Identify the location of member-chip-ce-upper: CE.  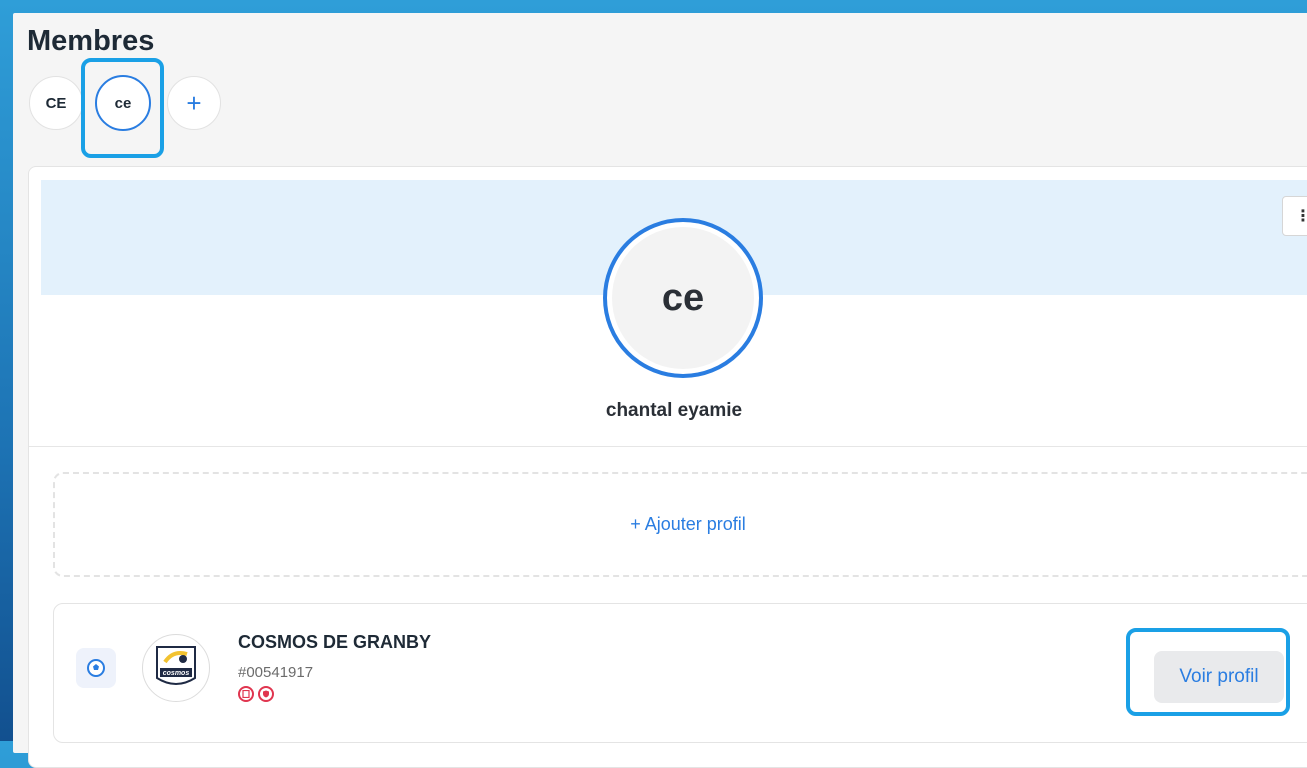
(56, 103).